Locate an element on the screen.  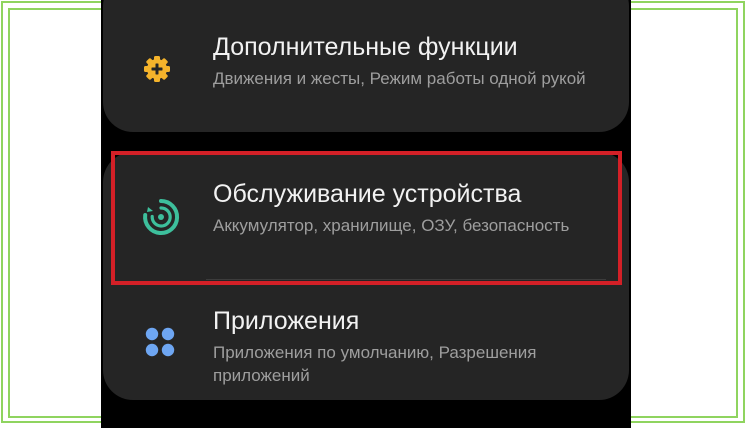
gear-plus-icon is located at coordinates (157, 69).